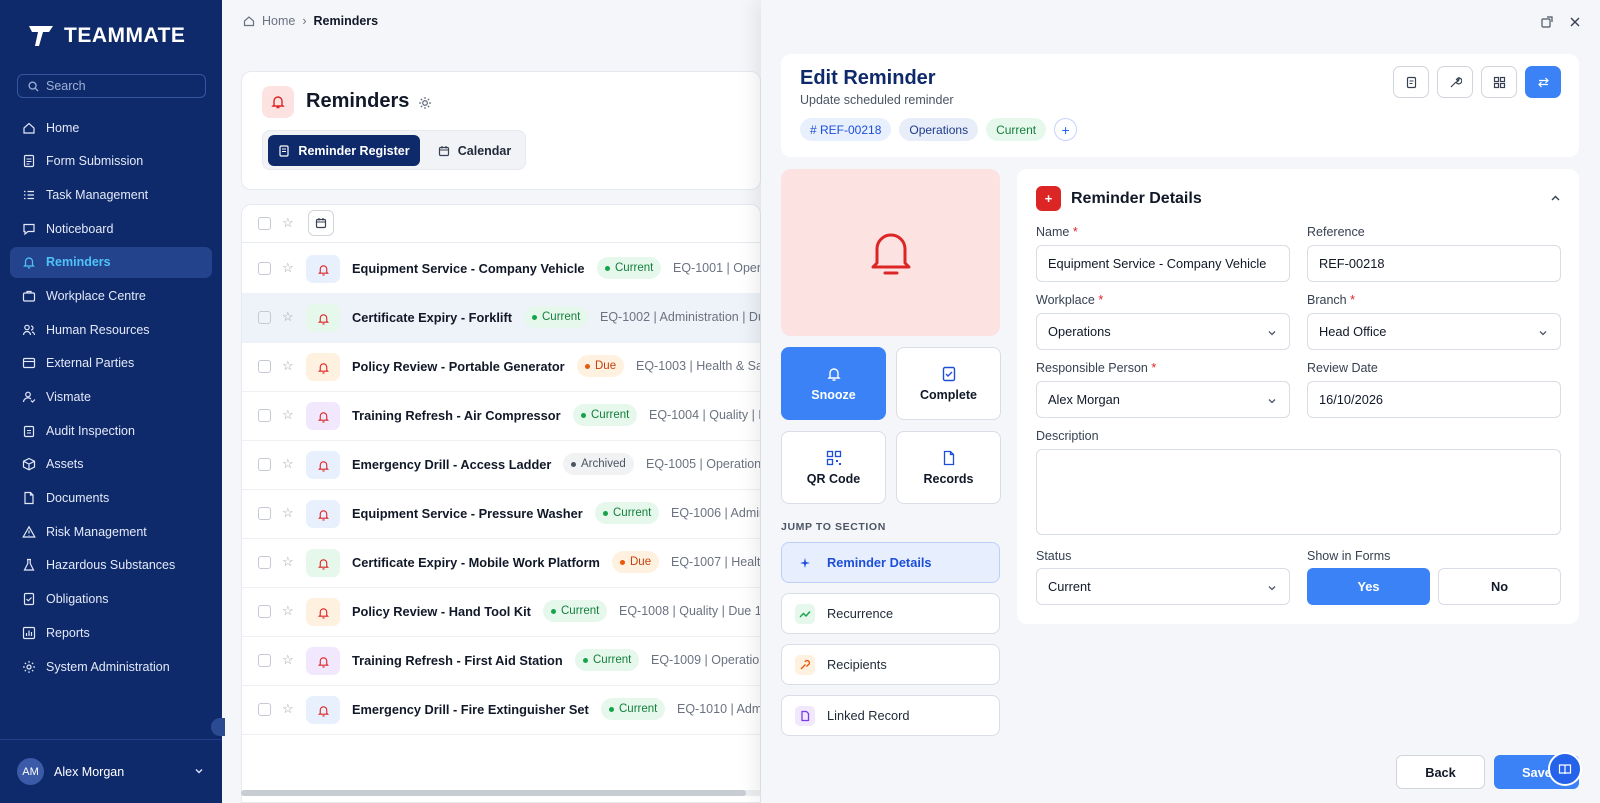 This screenshot has width=1600, height=803. Describe the element at coordinates (1499, 82) in the screenshot. I see `grid-view-button` at that location.